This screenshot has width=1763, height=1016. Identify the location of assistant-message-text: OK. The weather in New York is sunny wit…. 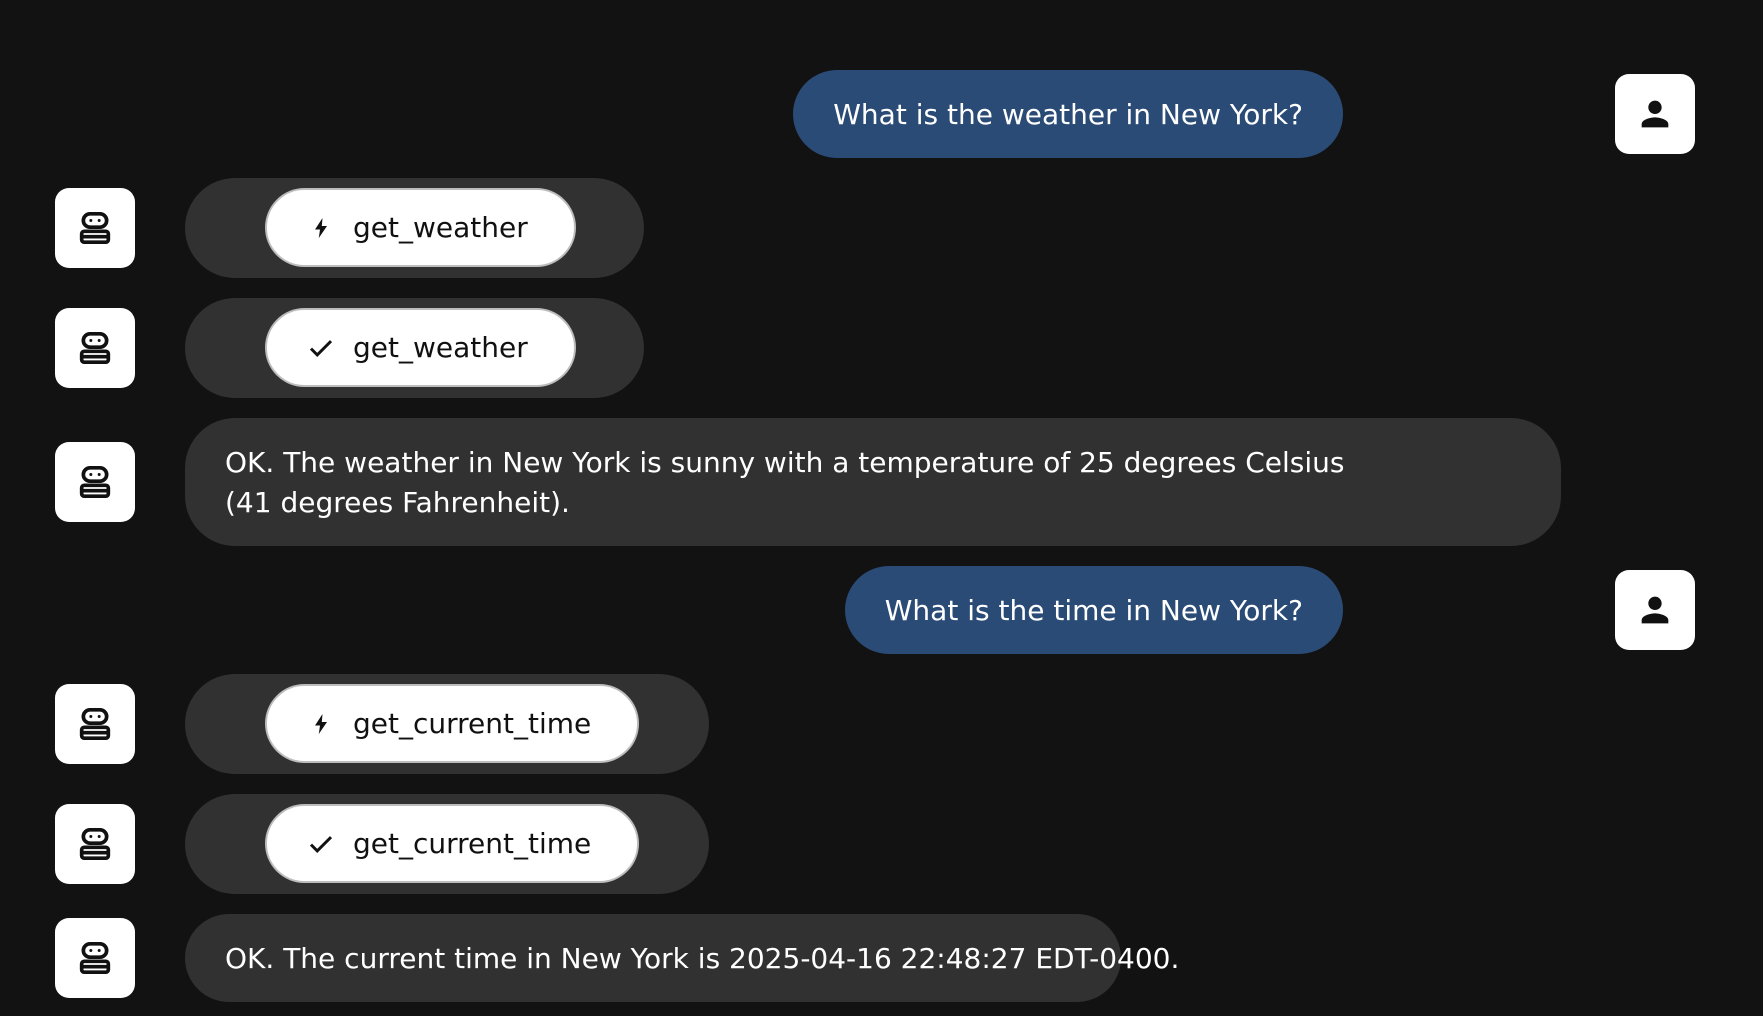
(785, 482).